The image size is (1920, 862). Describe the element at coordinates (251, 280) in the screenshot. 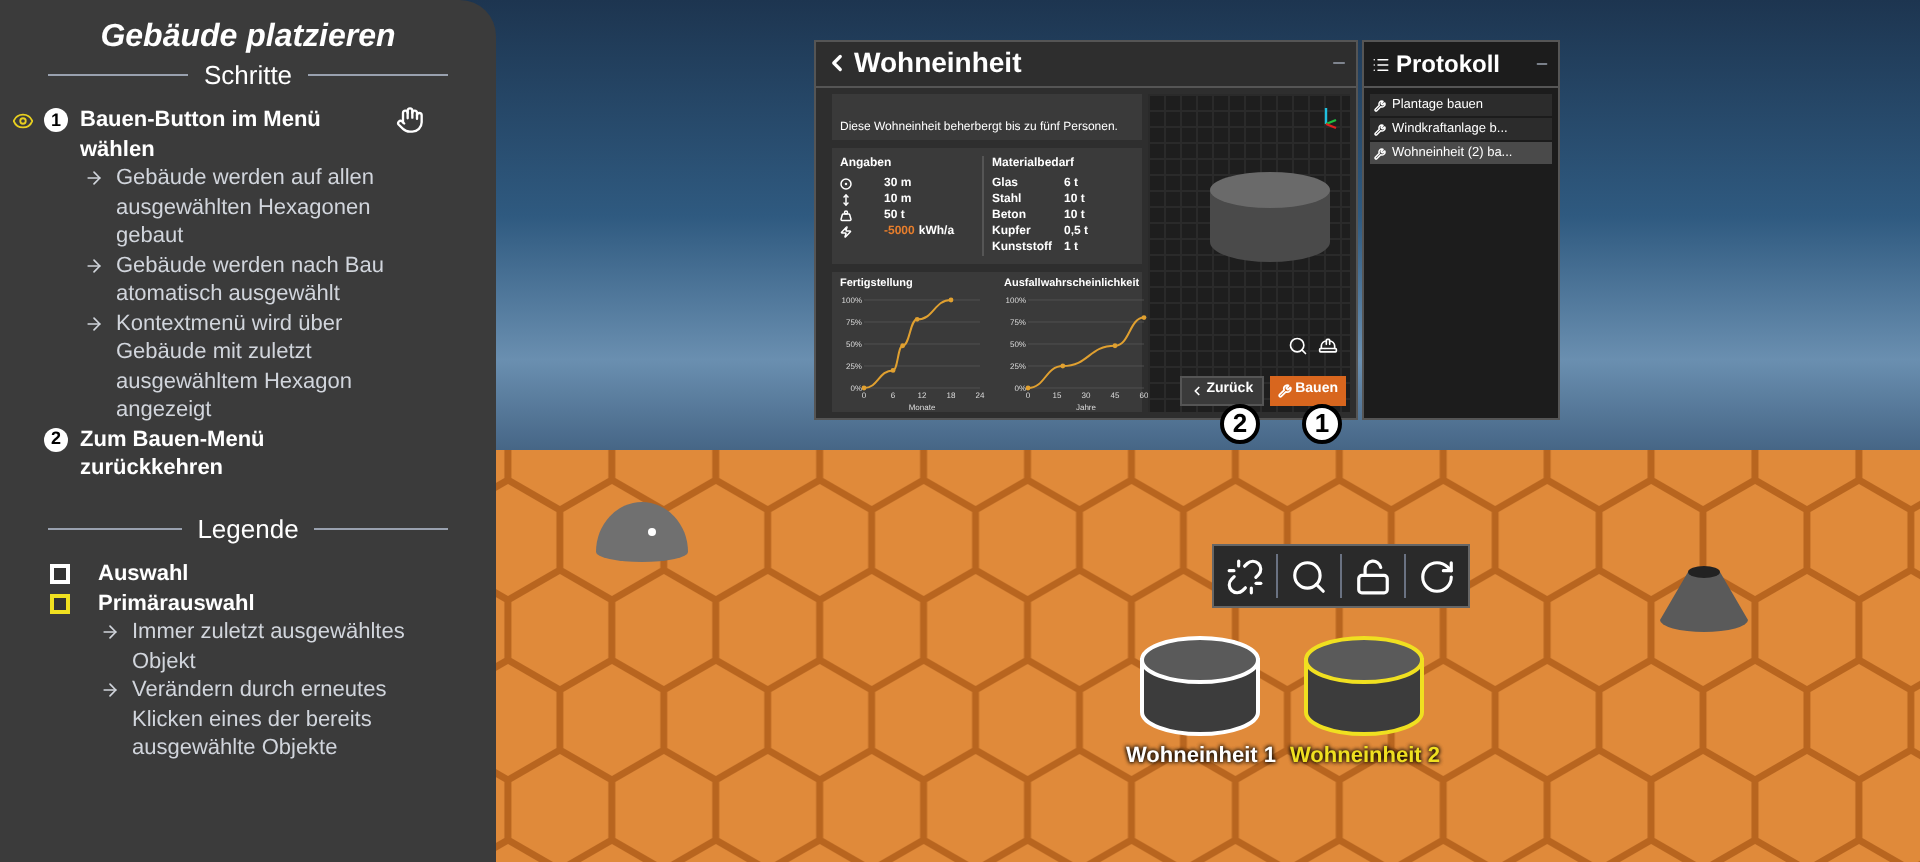

I see `substep-text: Gebäude werden nach Bau atomatisch ausgewählt` at that location.